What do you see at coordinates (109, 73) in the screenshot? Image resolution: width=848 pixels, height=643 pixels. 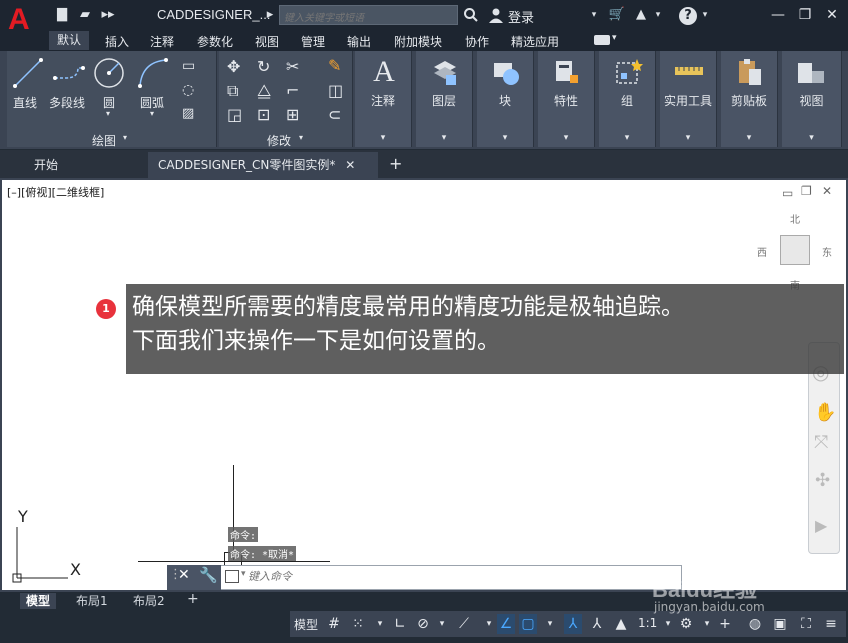 I see `circle-tool-icon` at bounding box center [109, 73].